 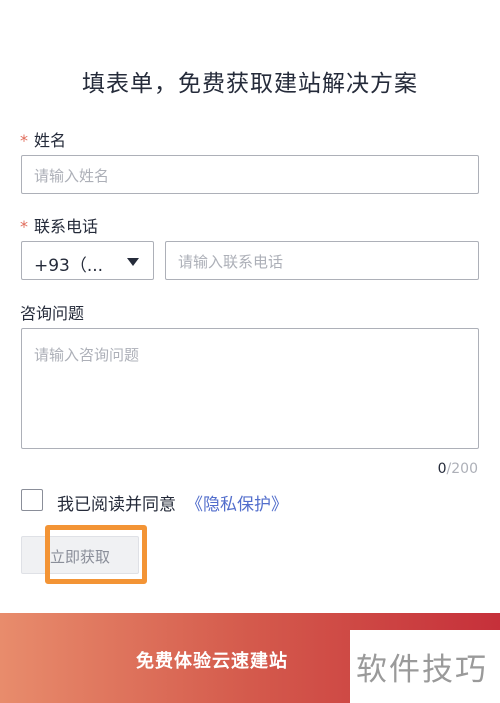 I want to click on name-input: 请输入姓名, so click(x=250, y=174).